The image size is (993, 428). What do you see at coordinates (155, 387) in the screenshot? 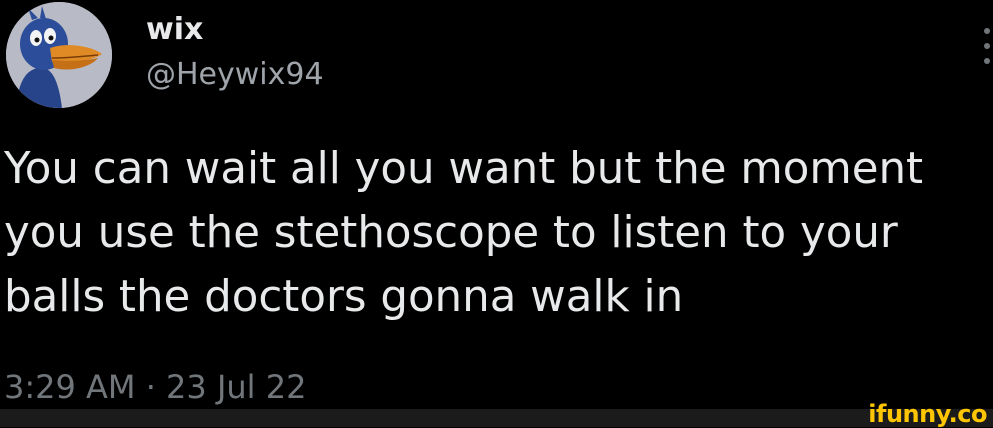
I see `tweet-timestamp: 3:29 AM · 23 Jul 22` at bounding box center [155, 387].